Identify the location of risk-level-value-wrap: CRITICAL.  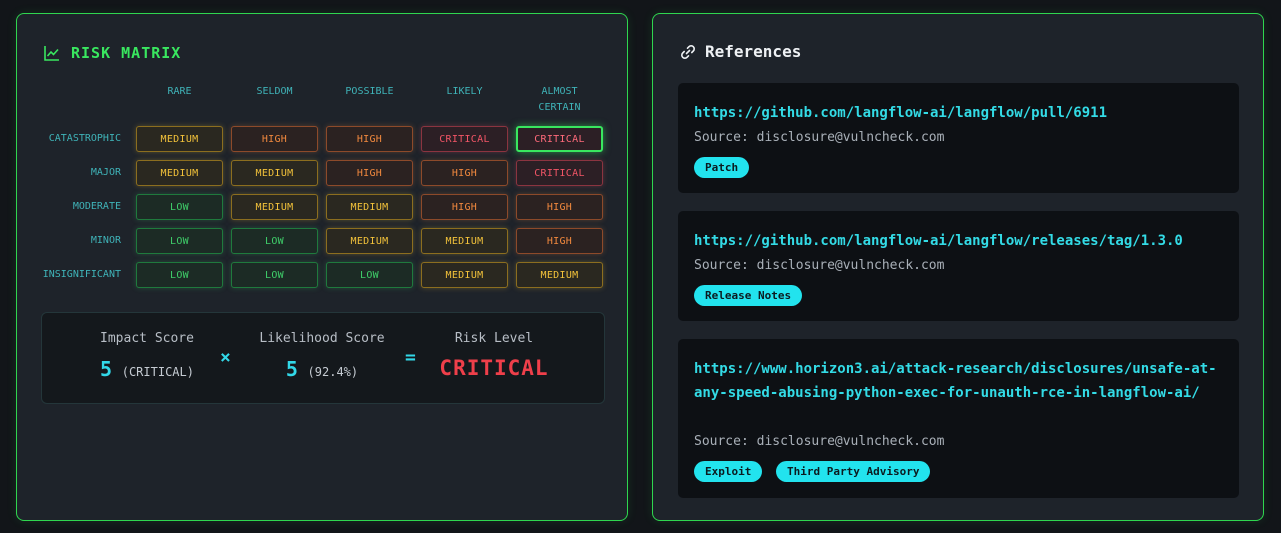
(494, 368).